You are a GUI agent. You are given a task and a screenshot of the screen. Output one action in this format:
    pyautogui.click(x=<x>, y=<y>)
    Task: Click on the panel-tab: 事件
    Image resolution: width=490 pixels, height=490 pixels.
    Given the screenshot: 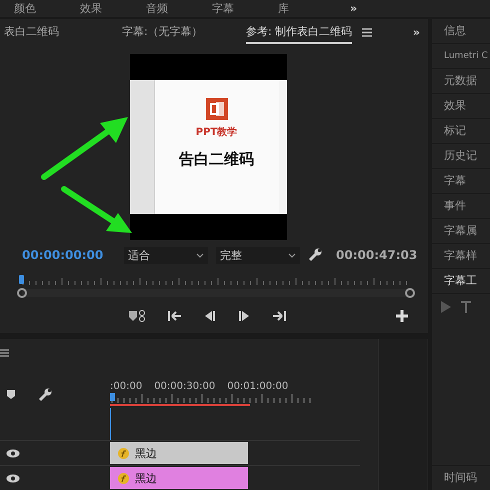 What is the action you would take?
    pyautogui.click(x=461, y=206)
    